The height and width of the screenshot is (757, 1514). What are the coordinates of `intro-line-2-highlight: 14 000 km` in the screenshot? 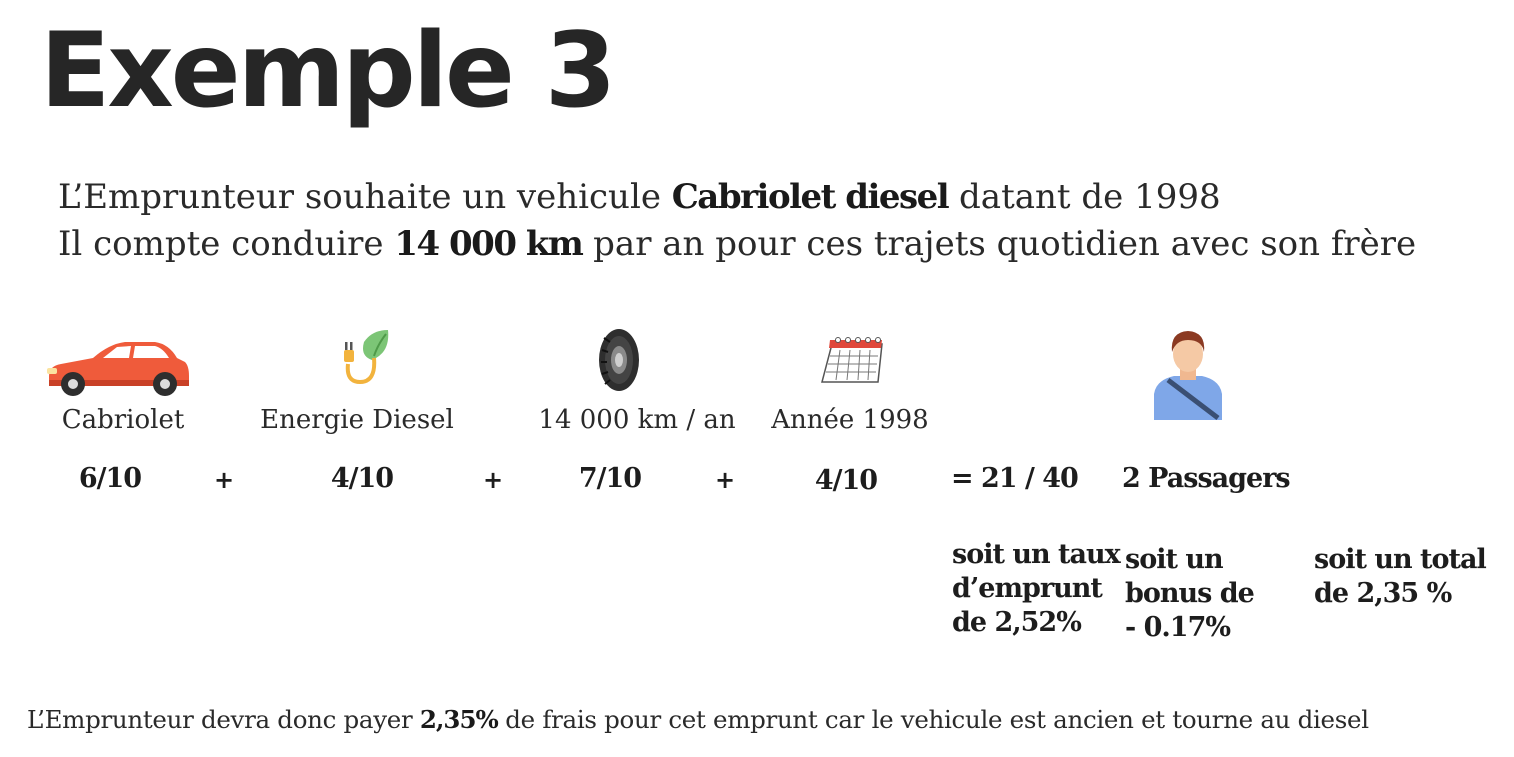 It's located at (489, 244).